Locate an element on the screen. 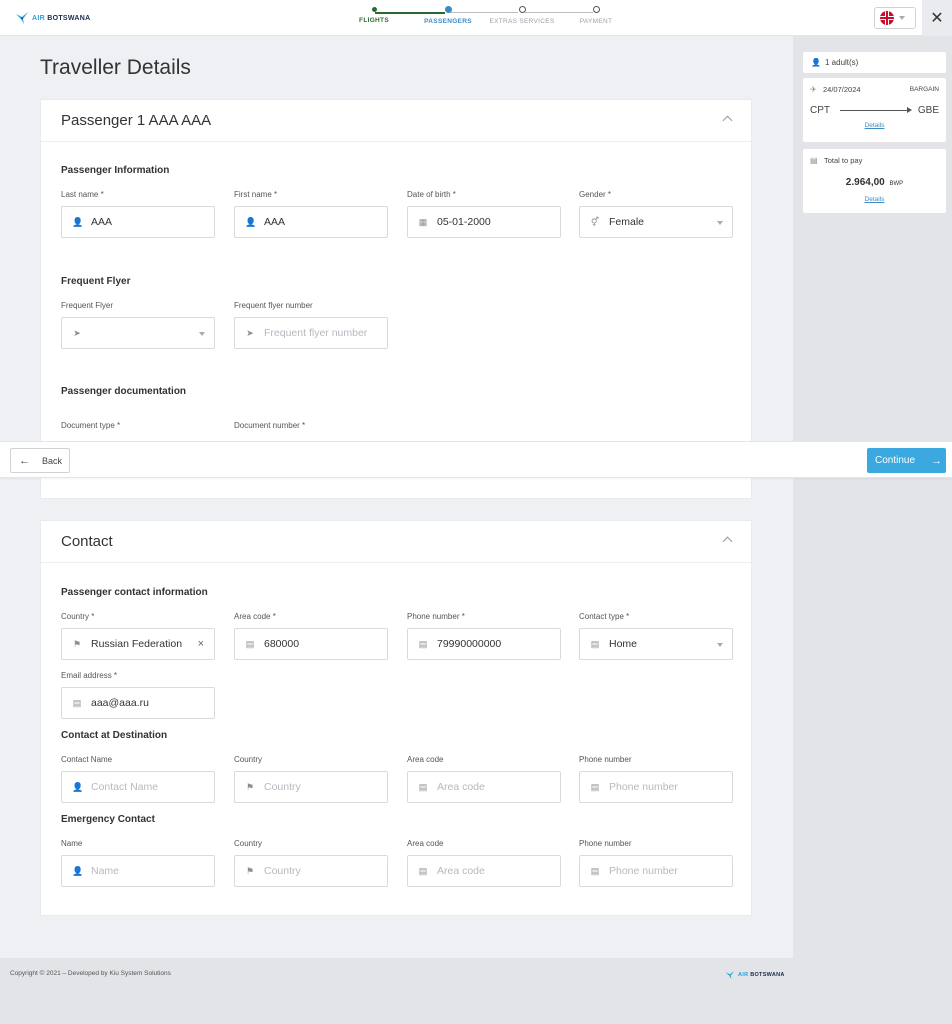  total-currency: BWP is located at coordinates (896, 184).